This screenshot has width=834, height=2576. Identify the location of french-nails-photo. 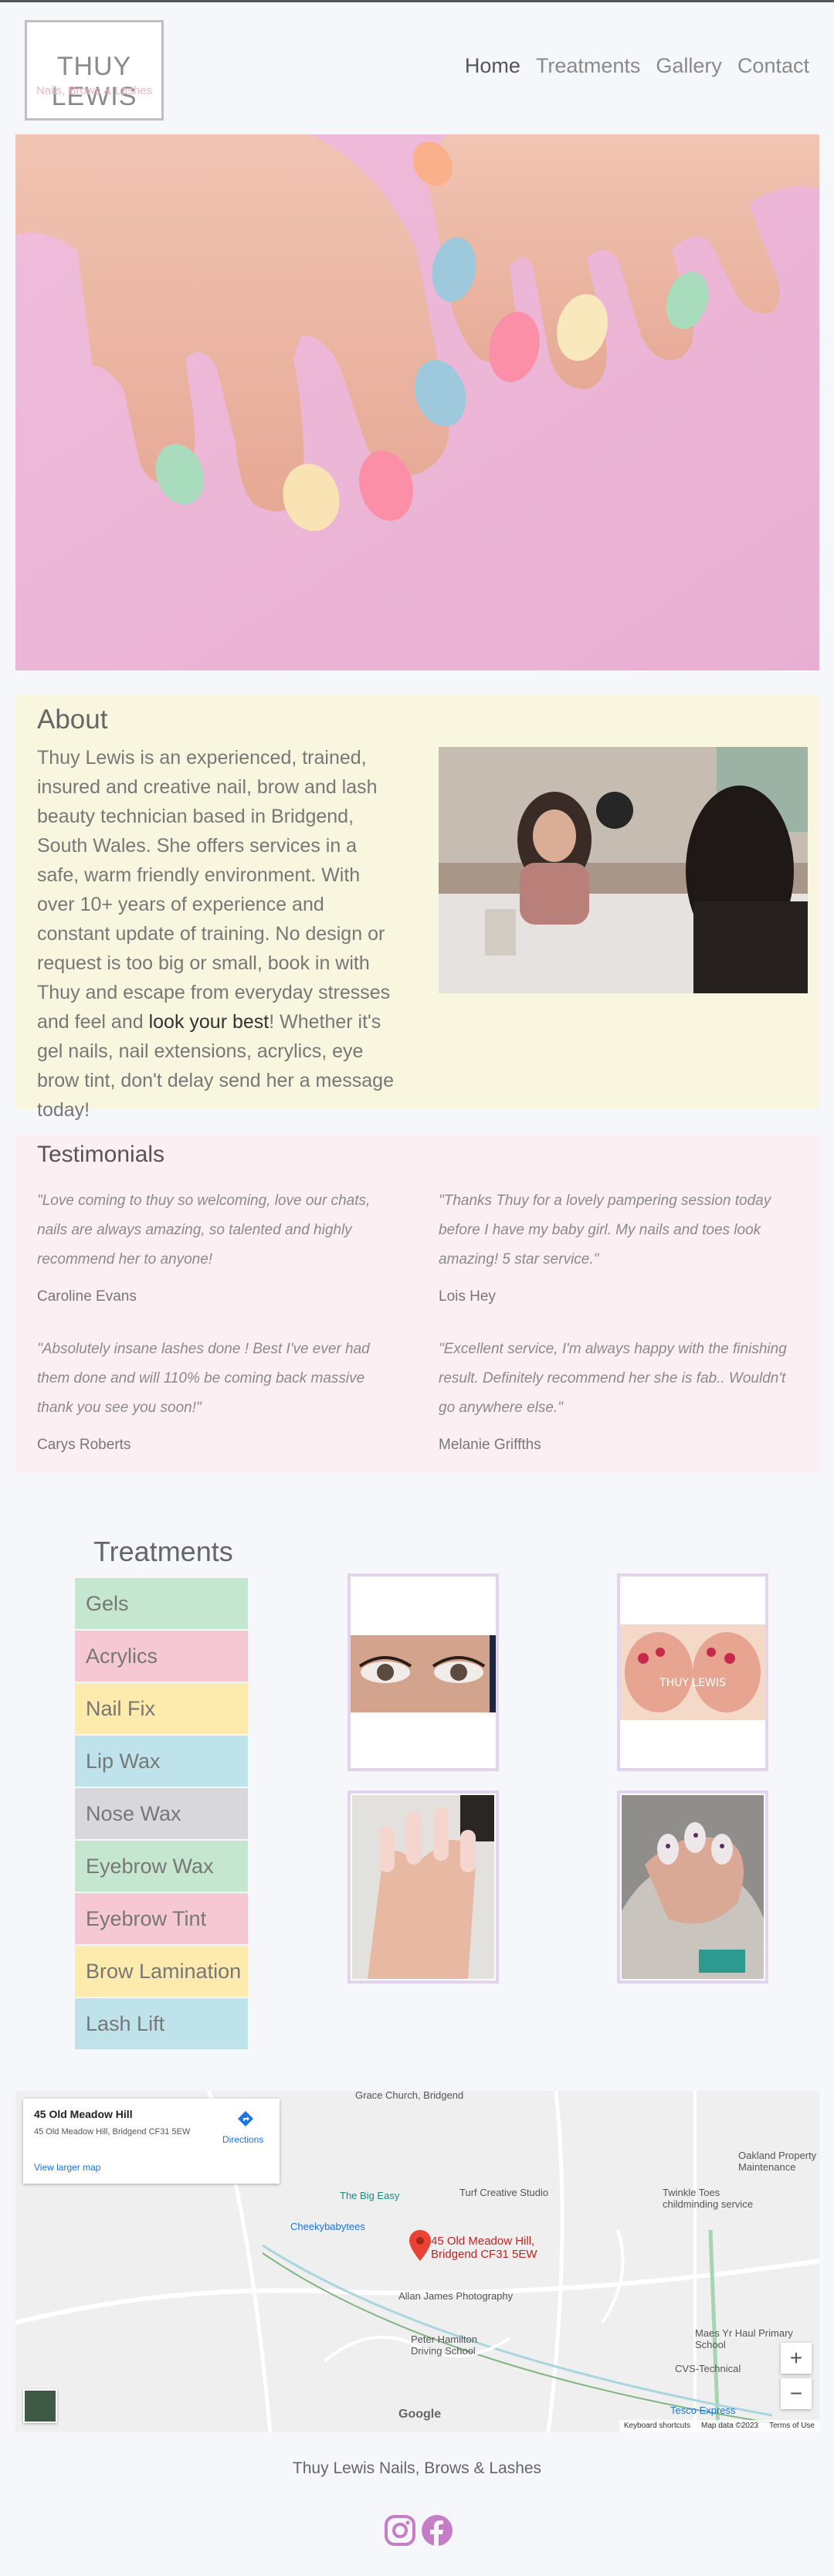
(423, 1887).